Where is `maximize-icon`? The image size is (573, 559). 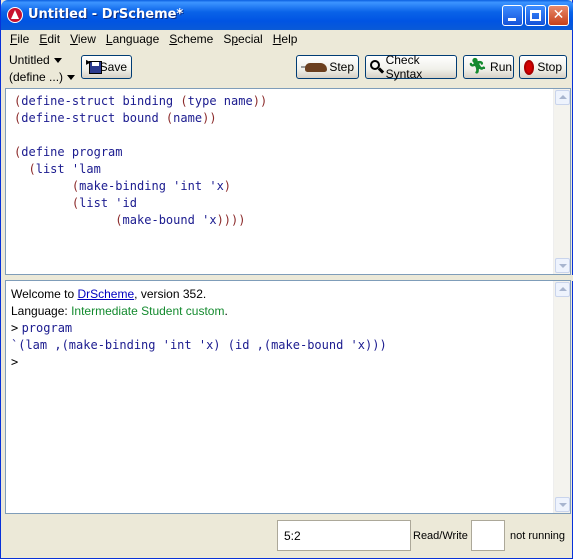
maximize-icon is located at coordinates (535, 15).